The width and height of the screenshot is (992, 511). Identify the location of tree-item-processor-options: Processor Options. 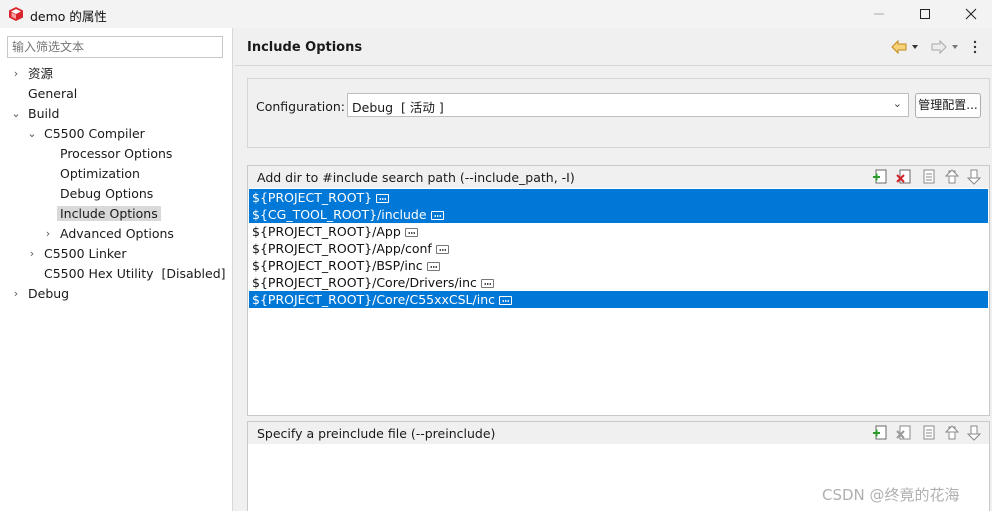
(116, 154).